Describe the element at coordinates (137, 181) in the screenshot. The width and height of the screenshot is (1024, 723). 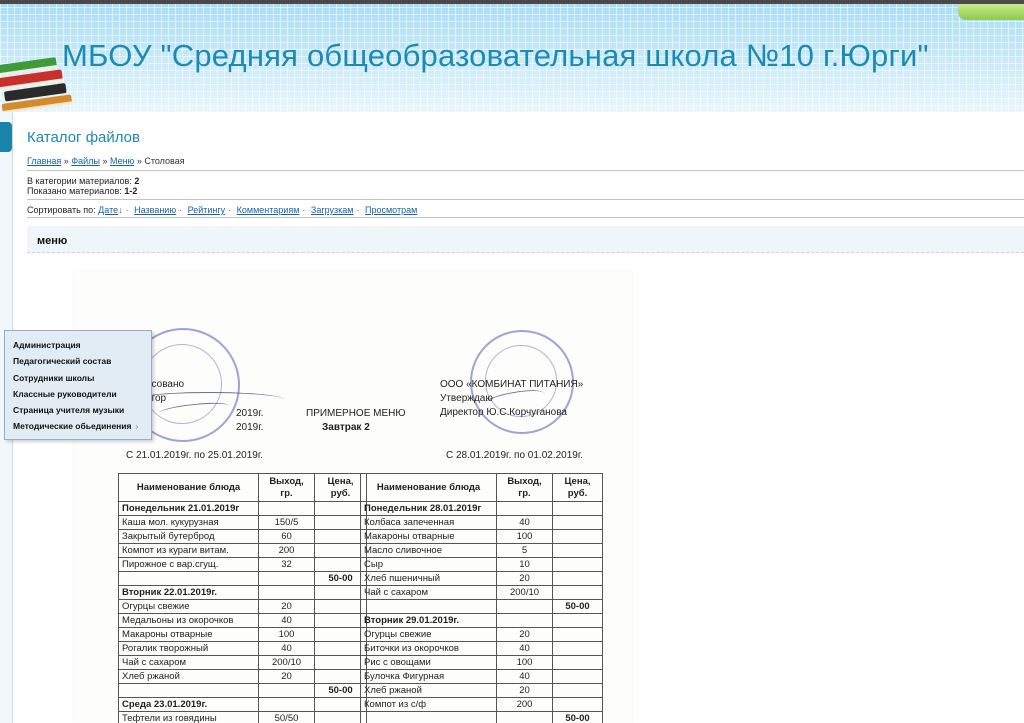
I see `in-category-value: 2` at that location.